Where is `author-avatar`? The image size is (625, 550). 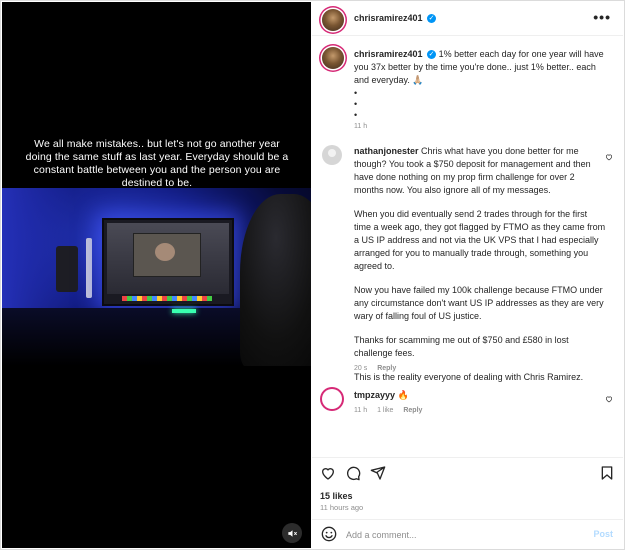 author-avatar is located at coordinates (333, 20).